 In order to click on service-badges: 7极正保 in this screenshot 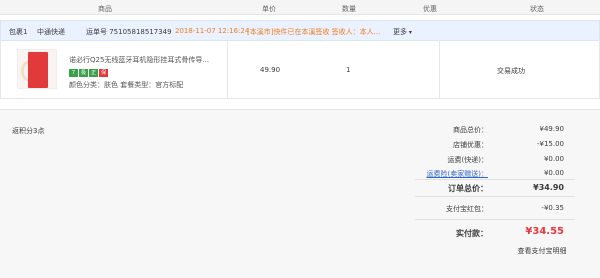, I will do `click(89, 72)`.